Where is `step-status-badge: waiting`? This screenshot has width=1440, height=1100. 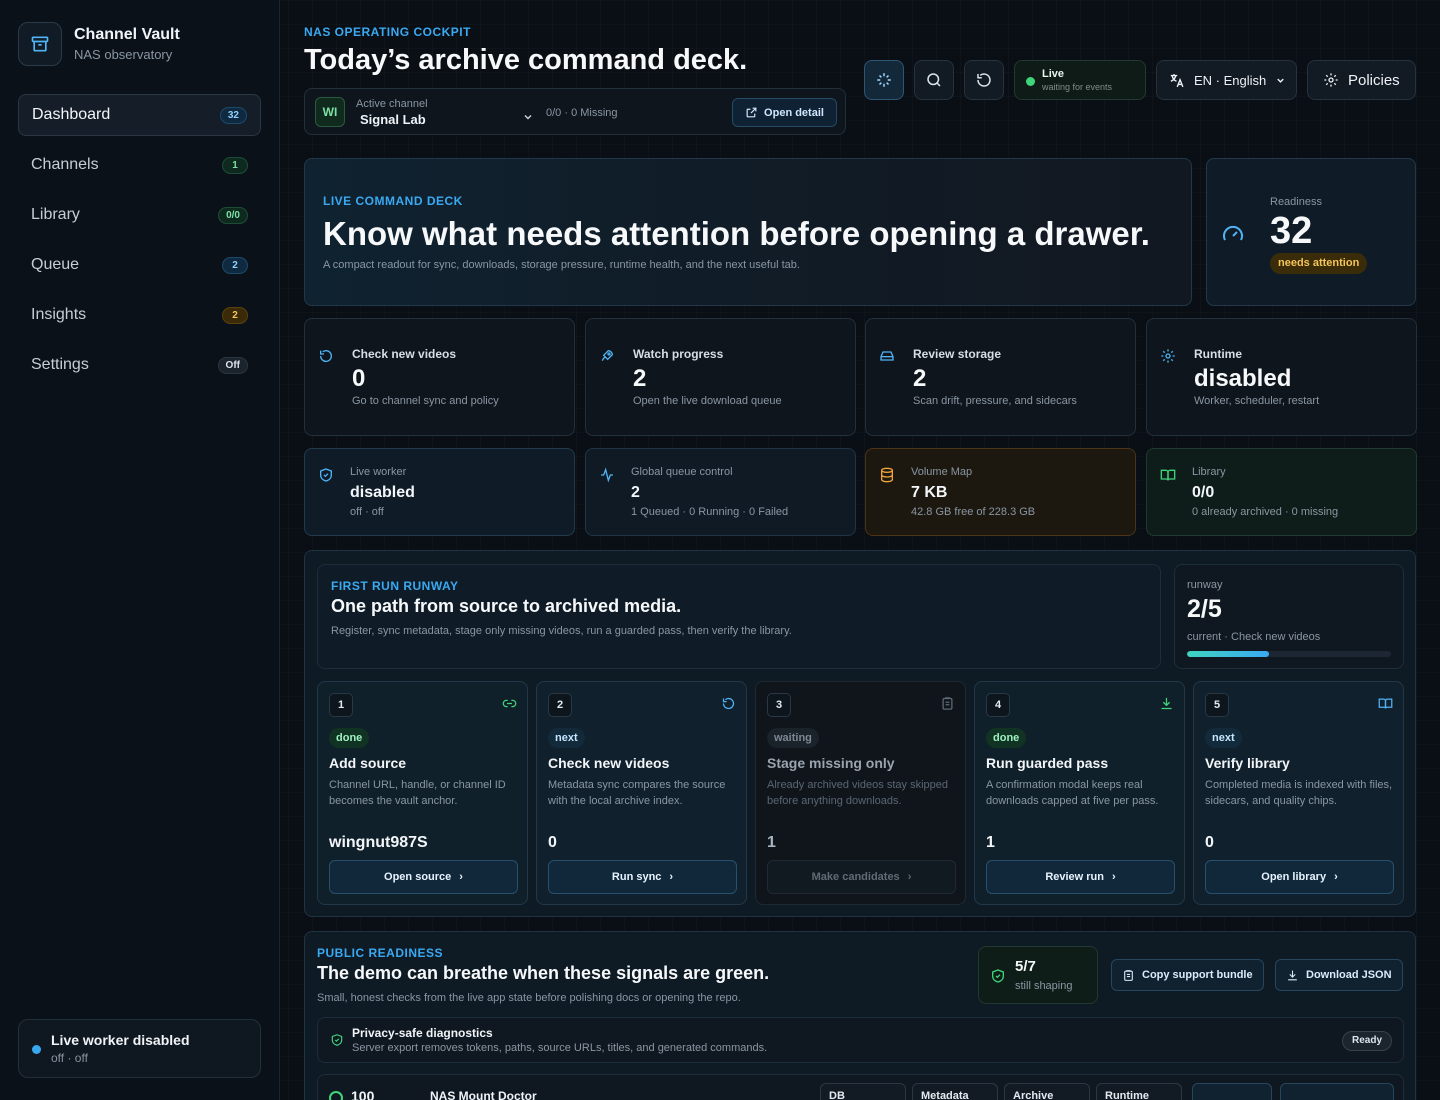
step-status-badge: waiting is located at coordinates (793, 738).